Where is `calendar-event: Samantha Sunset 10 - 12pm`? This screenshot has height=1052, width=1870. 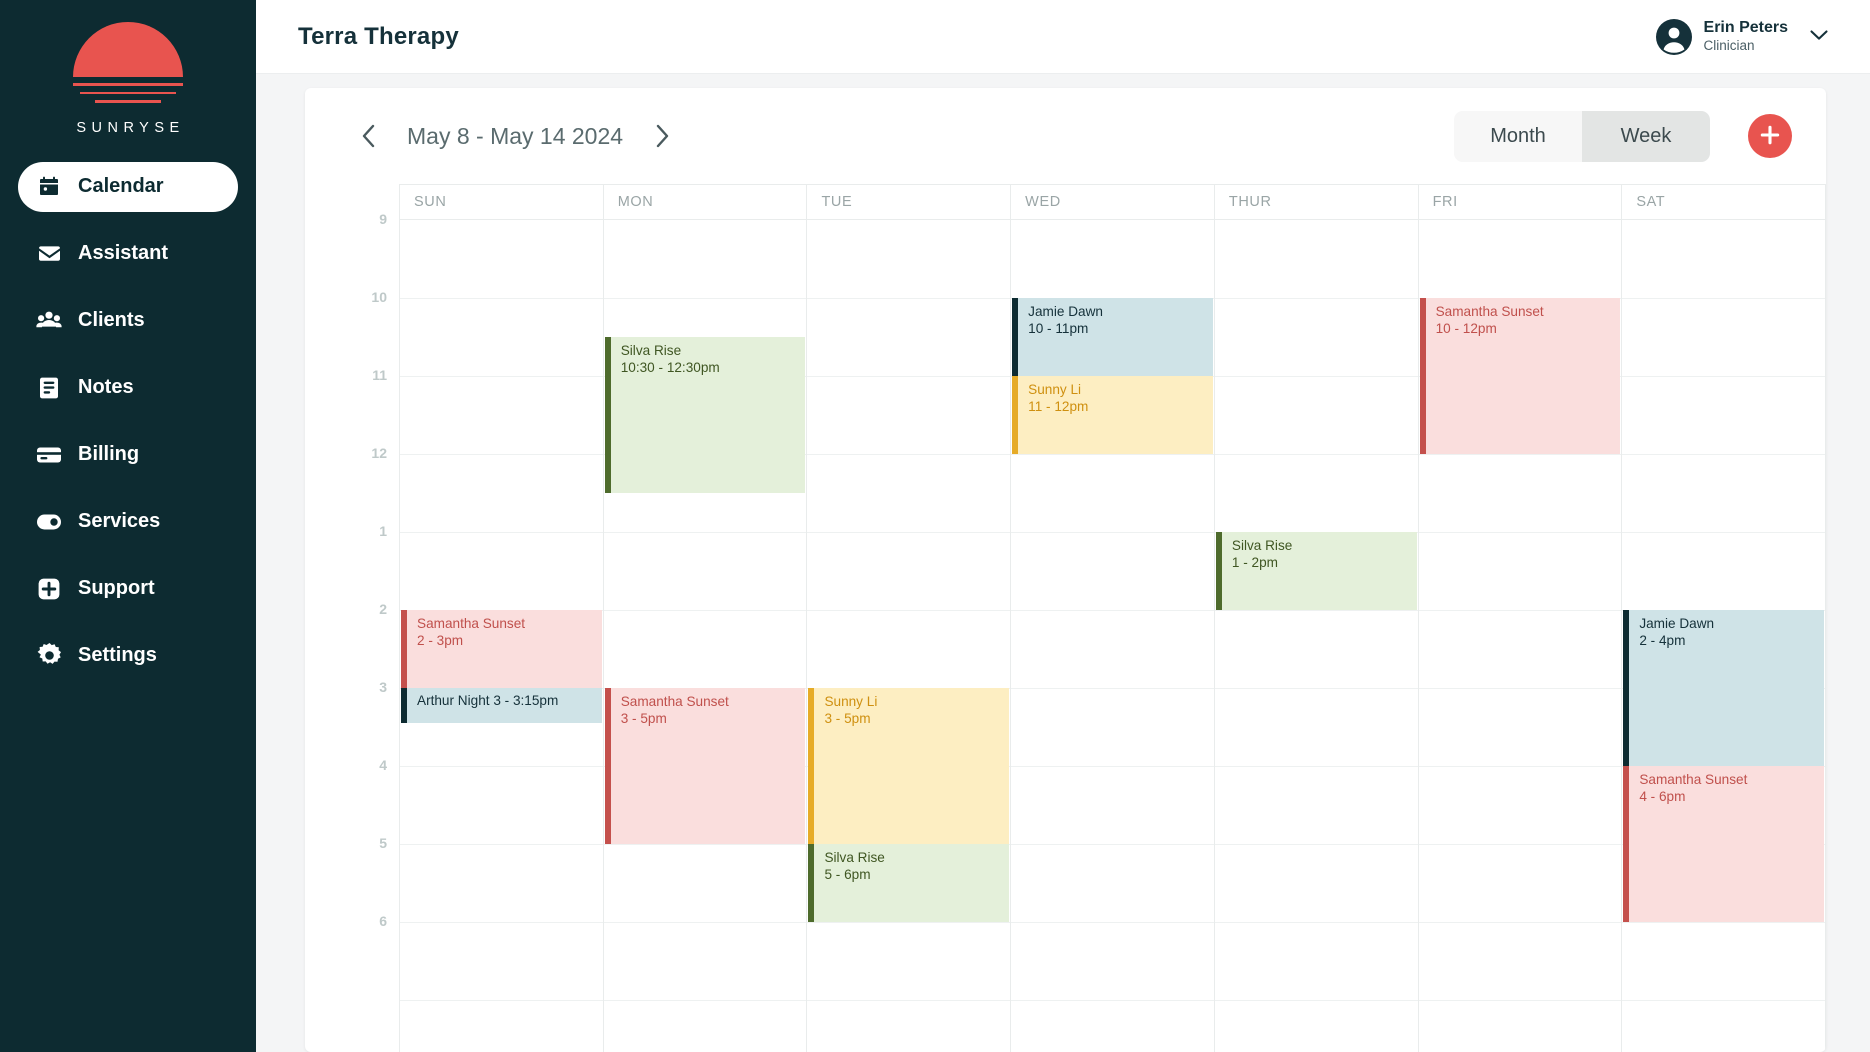
calendar-event: Samantha Sunset 10 - 12pm is located at coordinates (1520, 376).